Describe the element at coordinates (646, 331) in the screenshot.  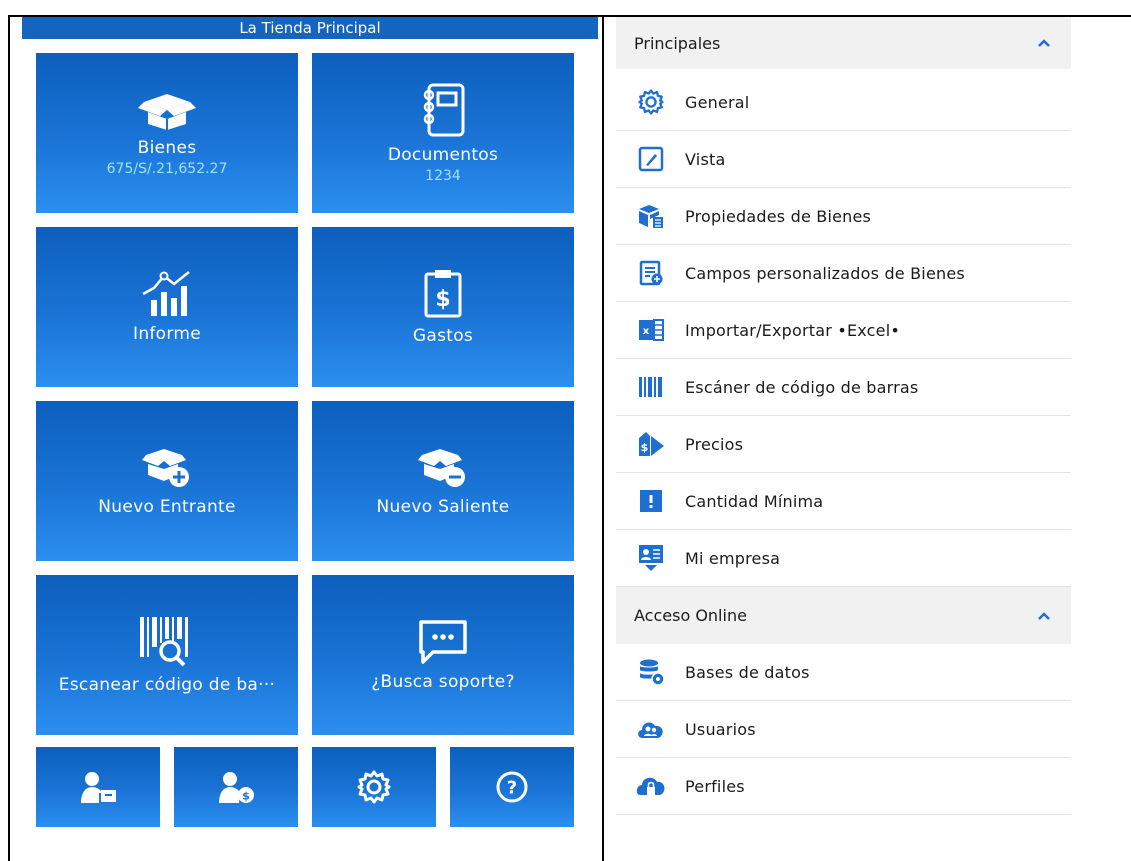
I see `svg-text: x` at that location.